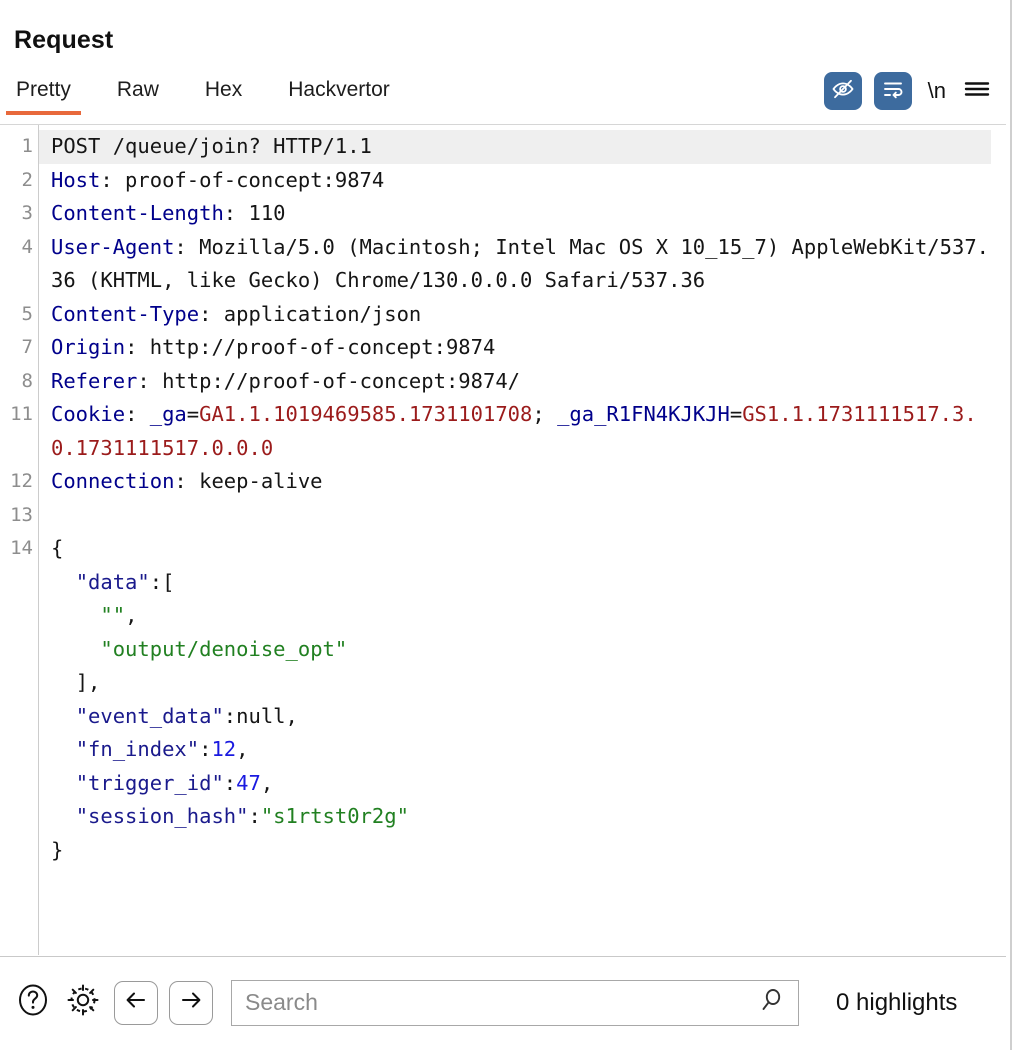 Image resolution: width=1012 pixels, height=1050 pixels. What do you see at coordinates (242, 179) in the screenshot?
I see `token-val: : proof-of-concept:9874` at bounding box center [242, 179].